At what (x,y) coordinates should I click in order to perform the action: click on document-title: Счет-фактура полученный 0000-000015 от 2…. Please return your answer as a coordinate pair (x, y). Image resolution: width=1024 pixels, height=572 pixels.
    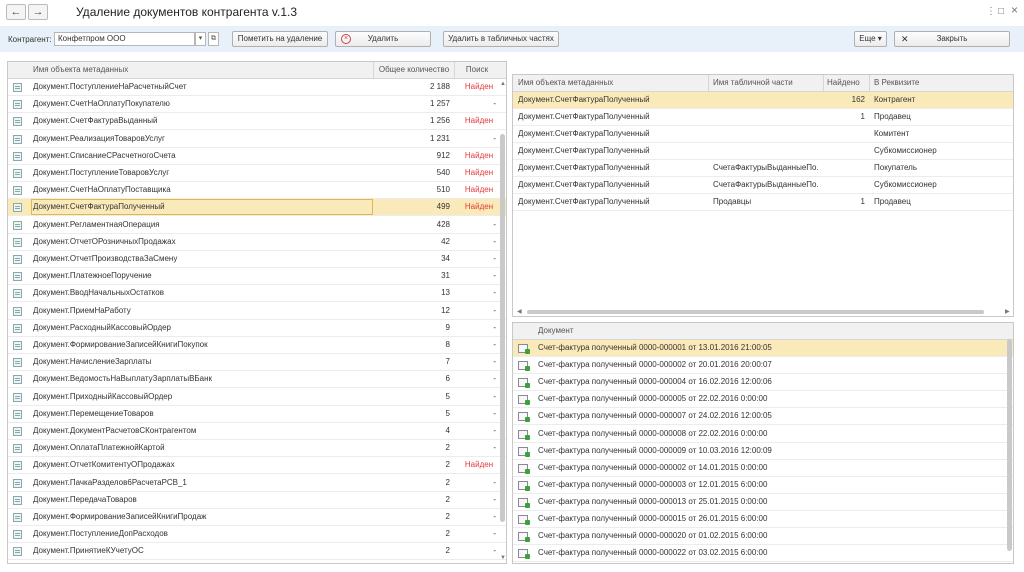
    Looking at the image, I should click on (653, 518).